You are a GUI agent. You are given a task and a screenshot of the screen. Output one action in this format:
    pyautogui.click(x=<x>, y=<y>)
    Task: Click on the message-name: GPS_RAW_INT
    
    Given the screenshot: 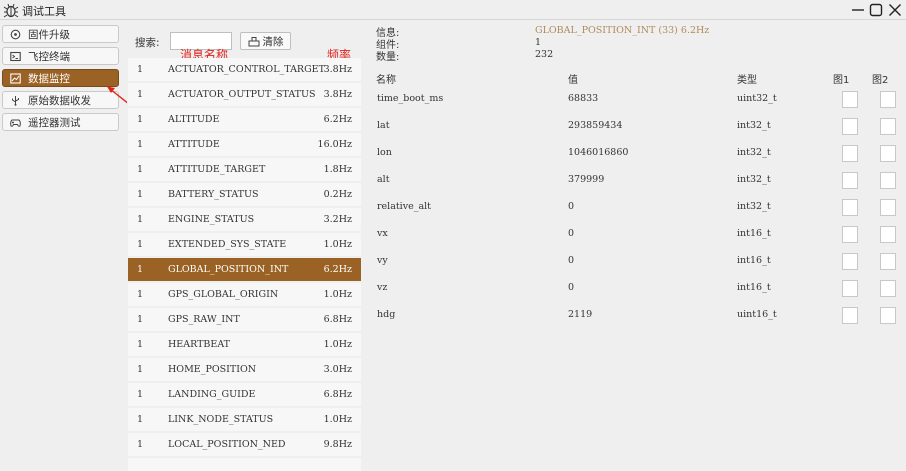 What is the action you would take?
    pyautogui.click(x=204, y=319)
    